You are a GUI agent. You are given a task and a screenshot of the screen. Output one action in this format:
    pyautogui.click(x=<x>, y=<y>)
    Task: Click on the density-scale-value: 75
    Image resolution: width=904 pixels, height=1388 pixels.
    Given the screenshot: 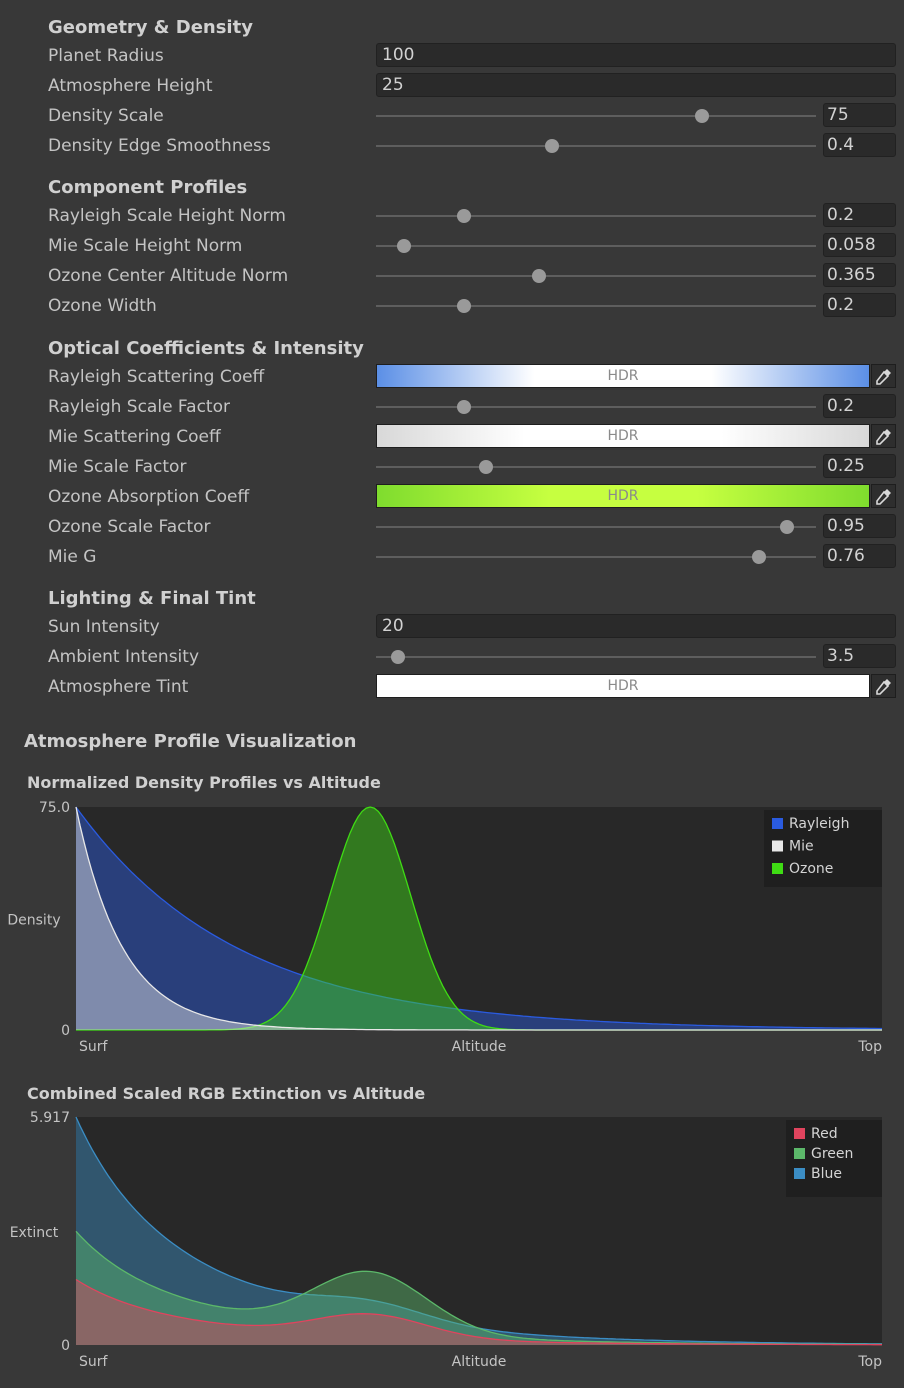 What is the action you would take?
    pyautogui.click(x=859, y=115)
    